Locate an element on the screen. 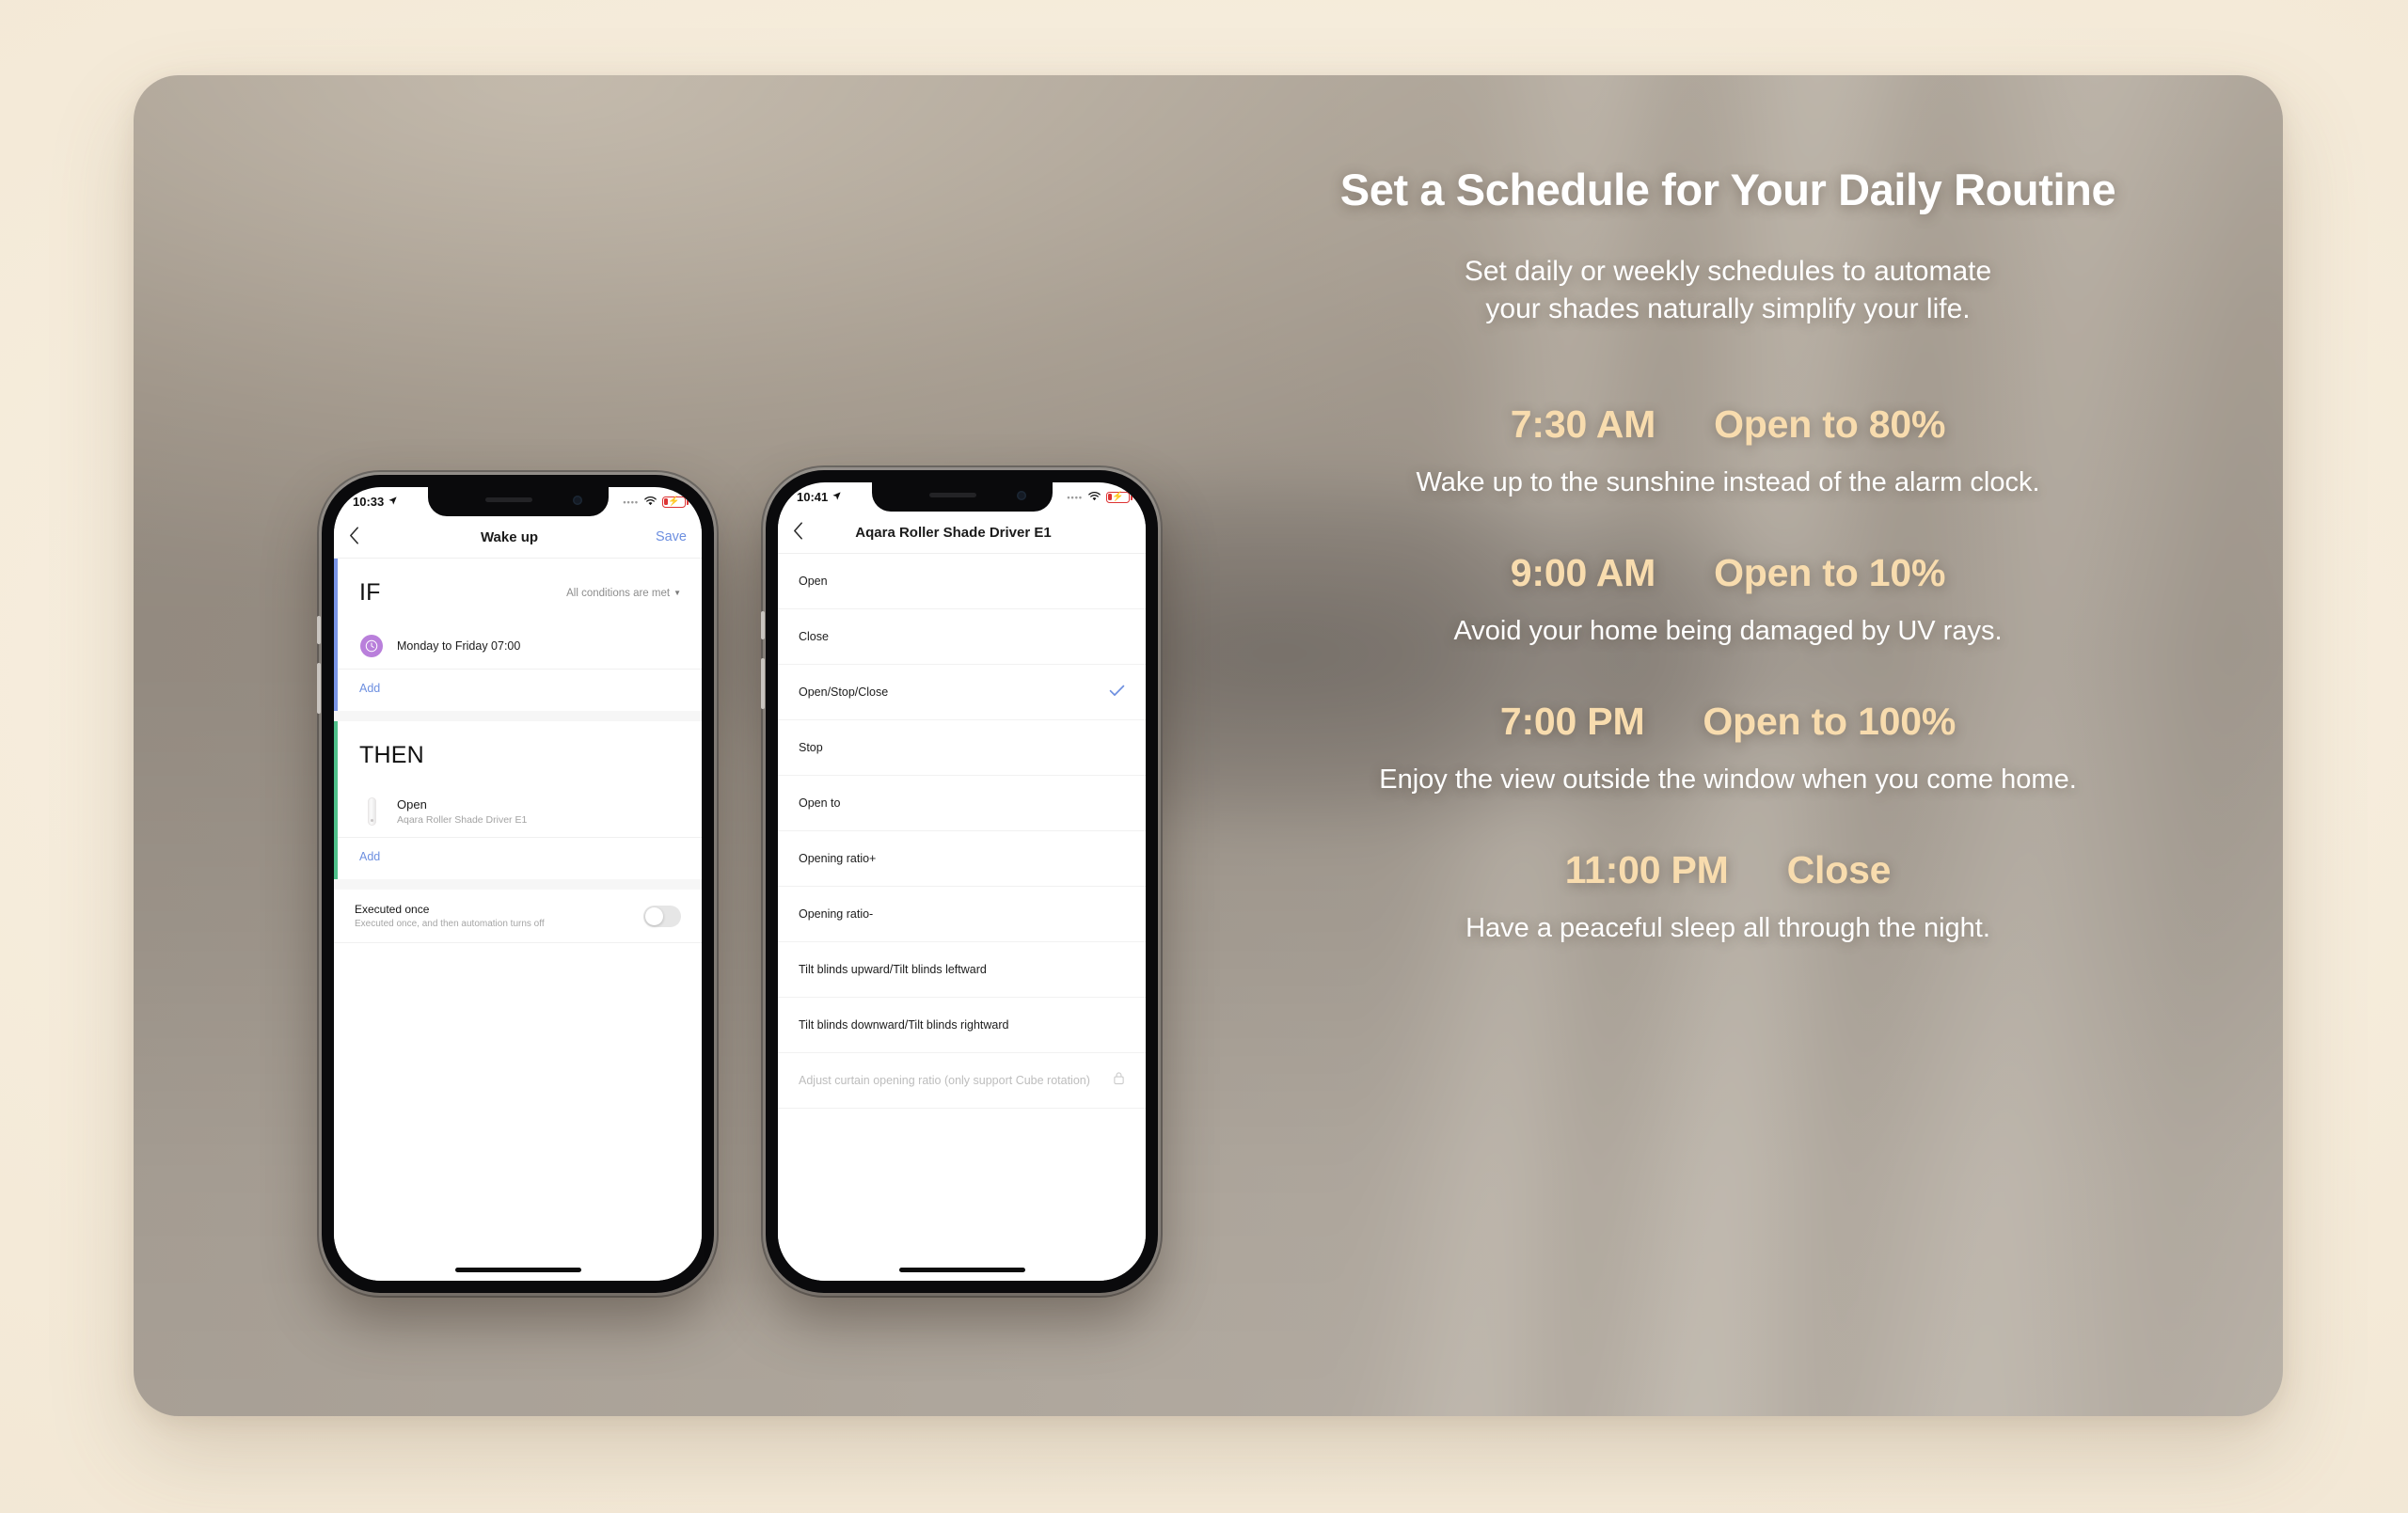 The height and width of the screenshot is (1513, 2408). phone2-nav-bar: Aqara Roller Shade Driver E1 is located at coordinates (962, 533).